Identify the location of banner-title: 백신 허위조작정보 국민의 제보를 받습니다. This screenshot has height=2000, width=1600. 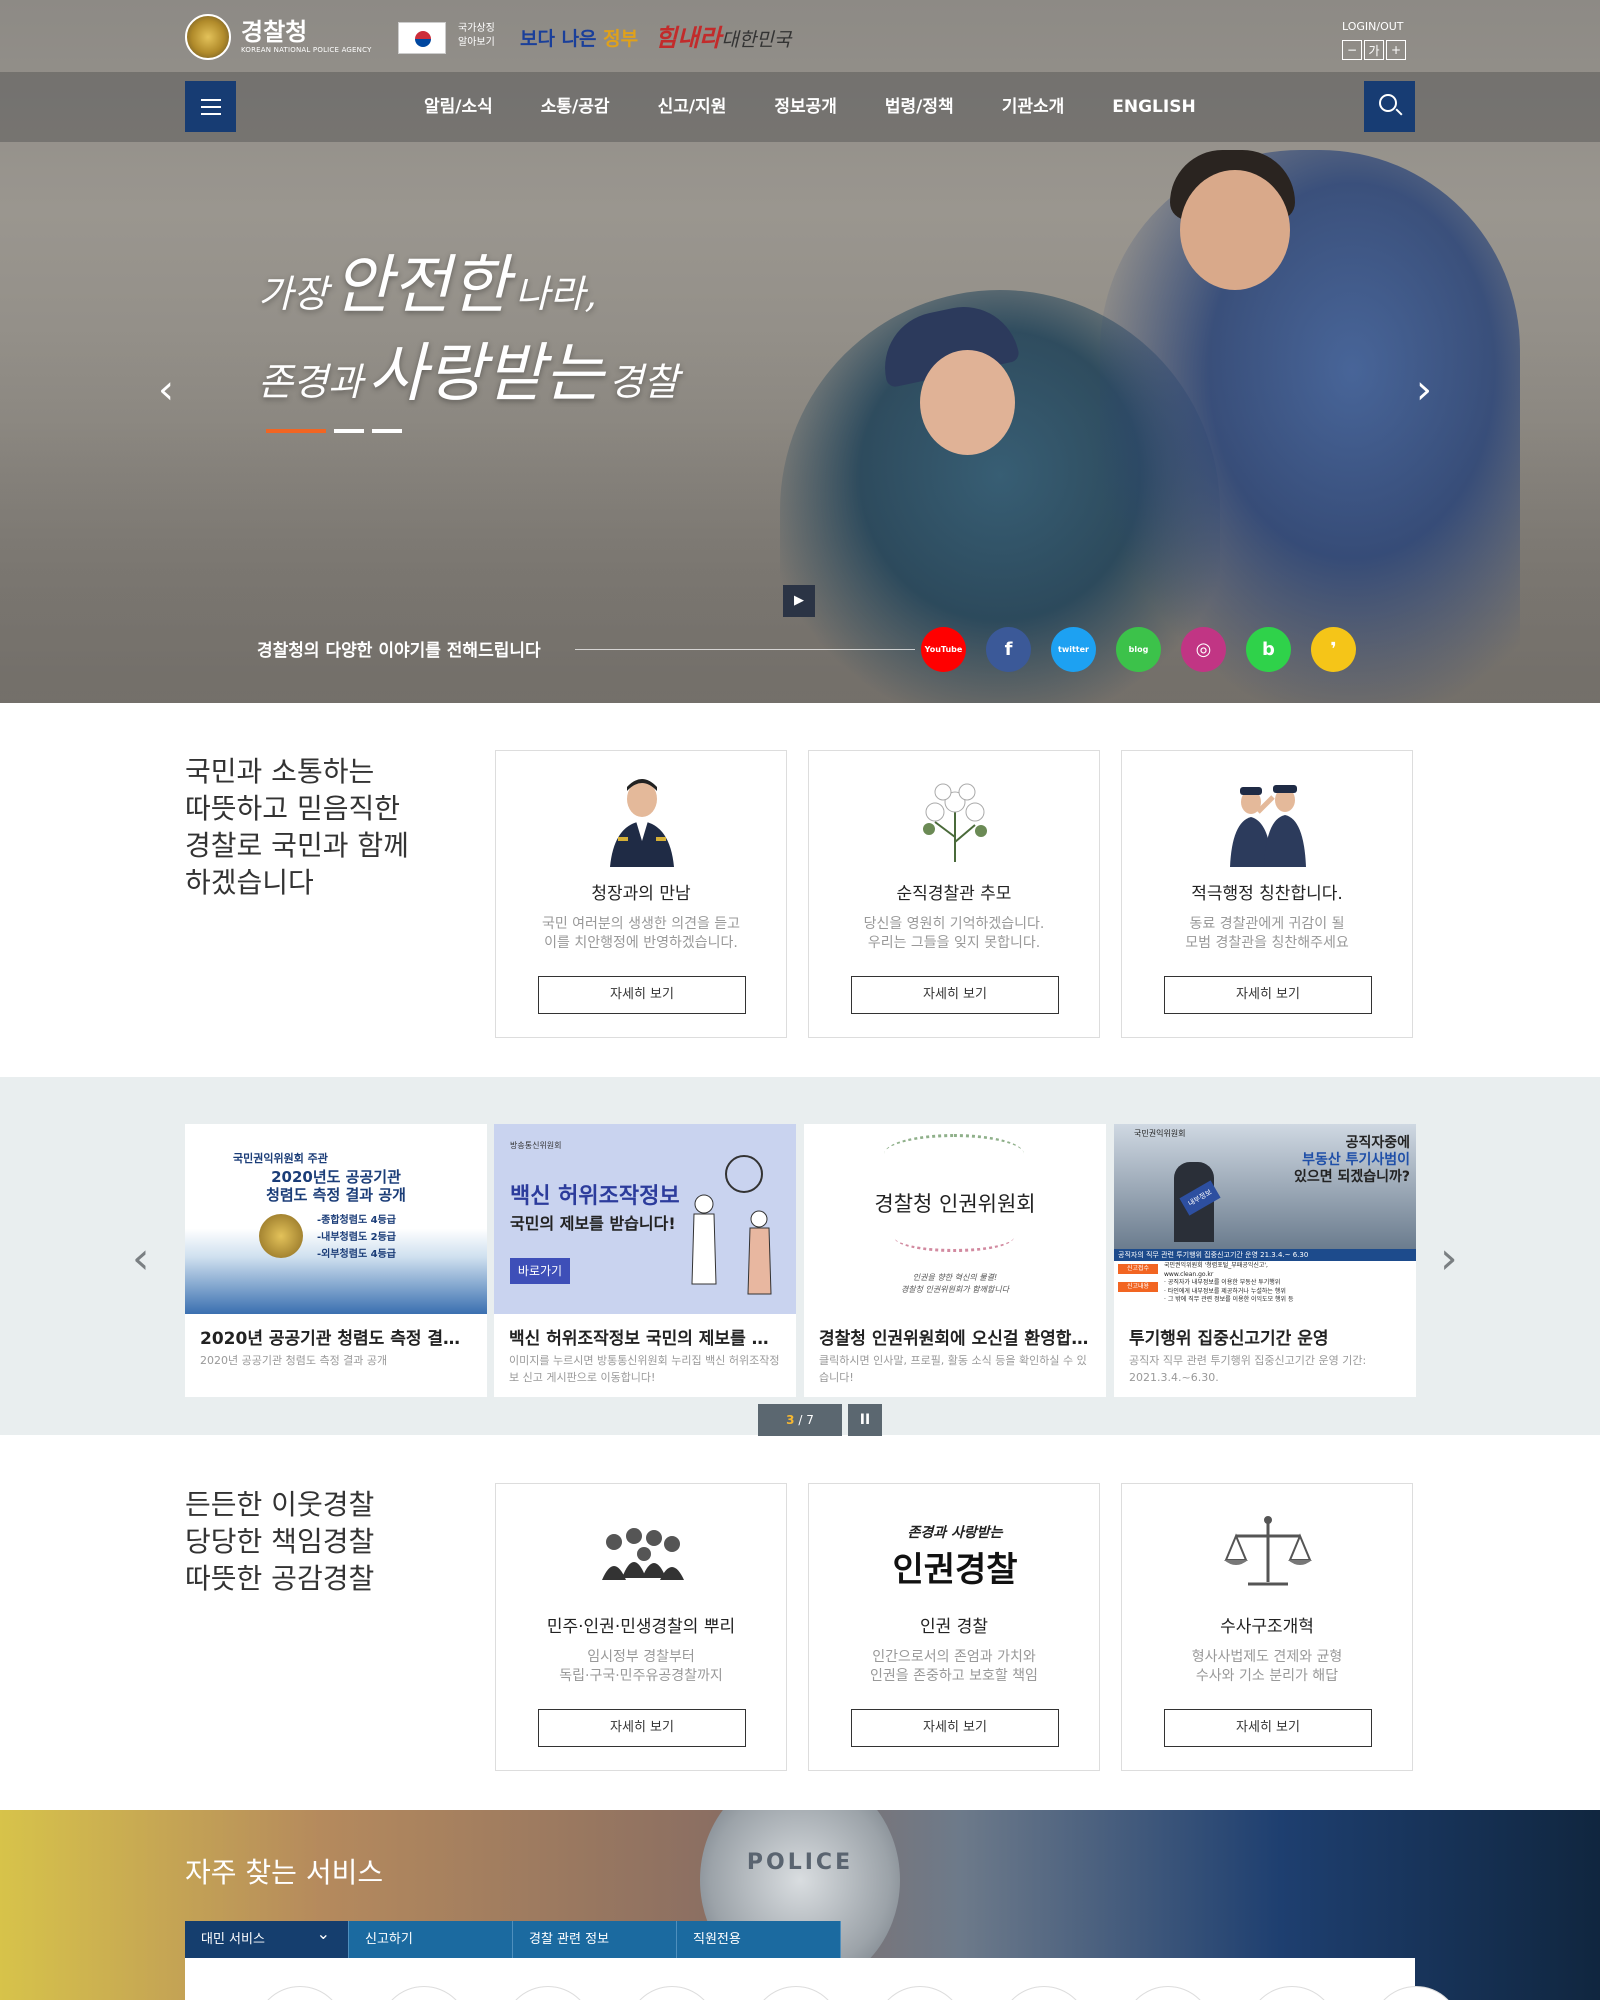
(646, 1339).